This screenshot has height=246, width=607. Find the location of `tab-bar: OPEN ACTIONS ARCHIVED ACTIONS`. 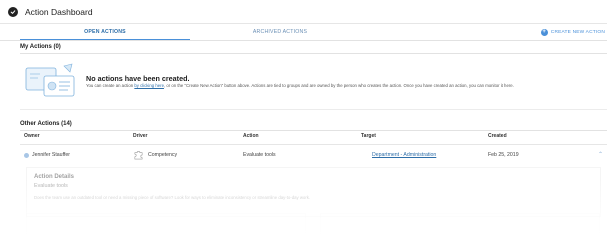

tab-bar: OPEN ACTIONS ARCHIVED ACTIONS is located at coordinates (303, 33).